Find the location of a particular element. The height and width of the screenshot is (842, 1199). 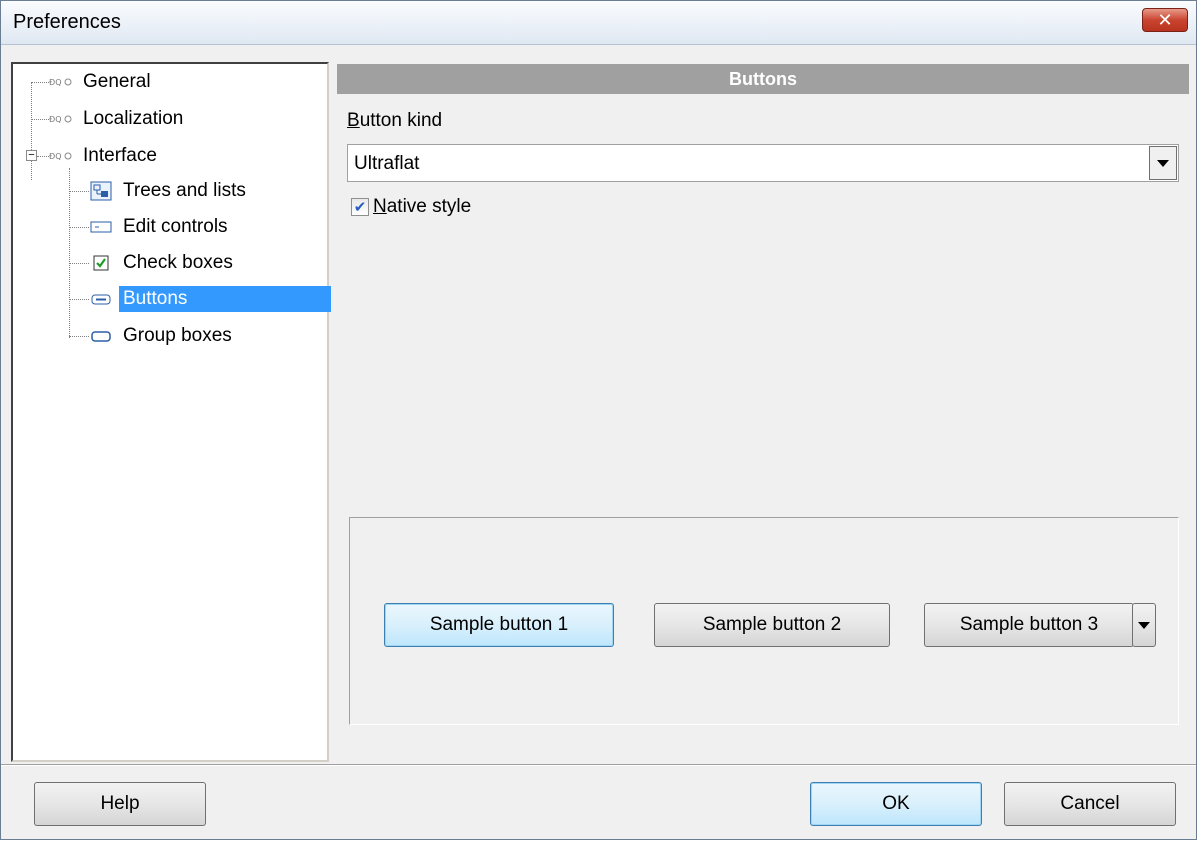

collapse-icon: − is located at coordinates (31, 155).